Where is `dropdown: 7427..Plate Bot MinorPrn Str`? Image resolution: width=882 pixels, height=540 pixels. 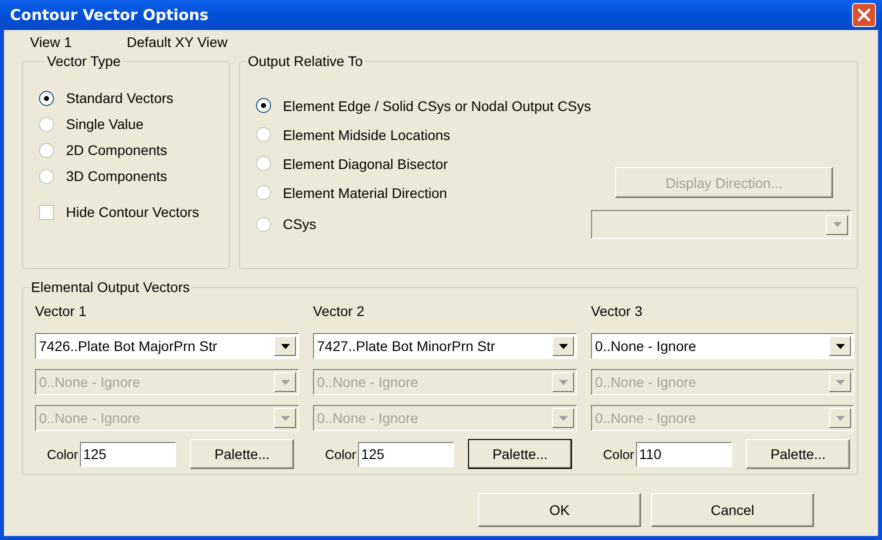 dropdown: 7427..Plate Bot MinorPrn Str is located at coordinates (445, 346).